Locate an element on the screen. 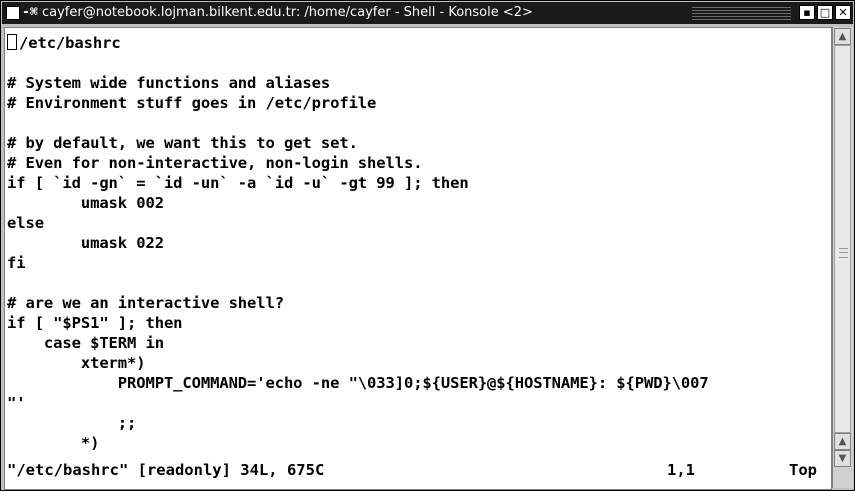 Image resolution: width=855 pixels, height=491 pixels. konsole-icon: -⌘ is located at coordinates (30, 12).